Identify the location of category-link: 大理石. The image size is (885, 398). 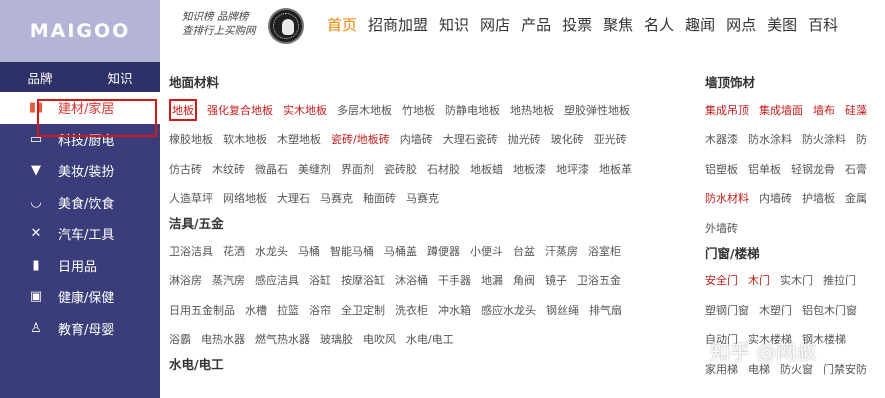
(293, 198).